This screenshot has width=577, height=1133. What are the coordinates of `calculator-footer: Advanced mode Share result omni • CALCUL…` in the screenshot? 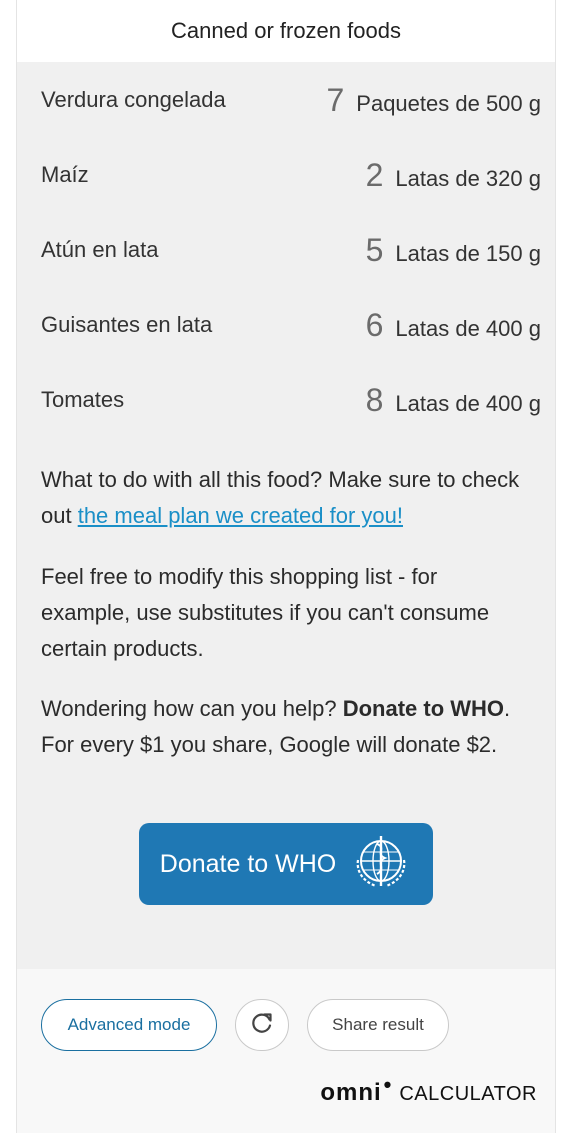 It's located at (286, 1051).